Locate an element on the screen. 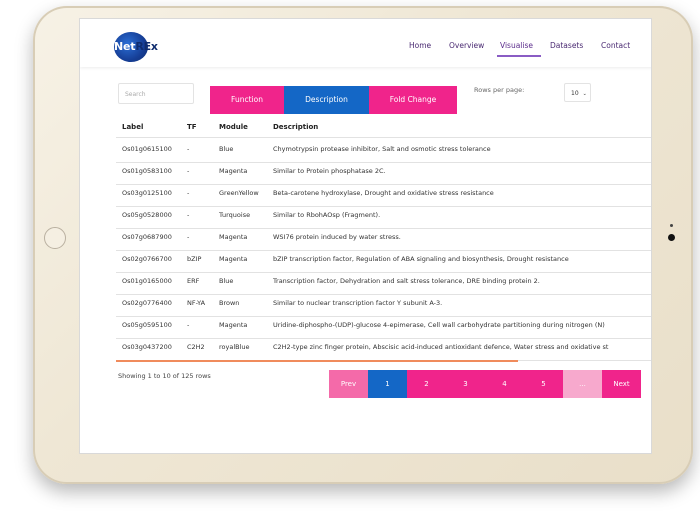 Image resolution: width=700 pixels, height=516 pixels. pagination-page-2: 2 is located at coordinates (426, 384).